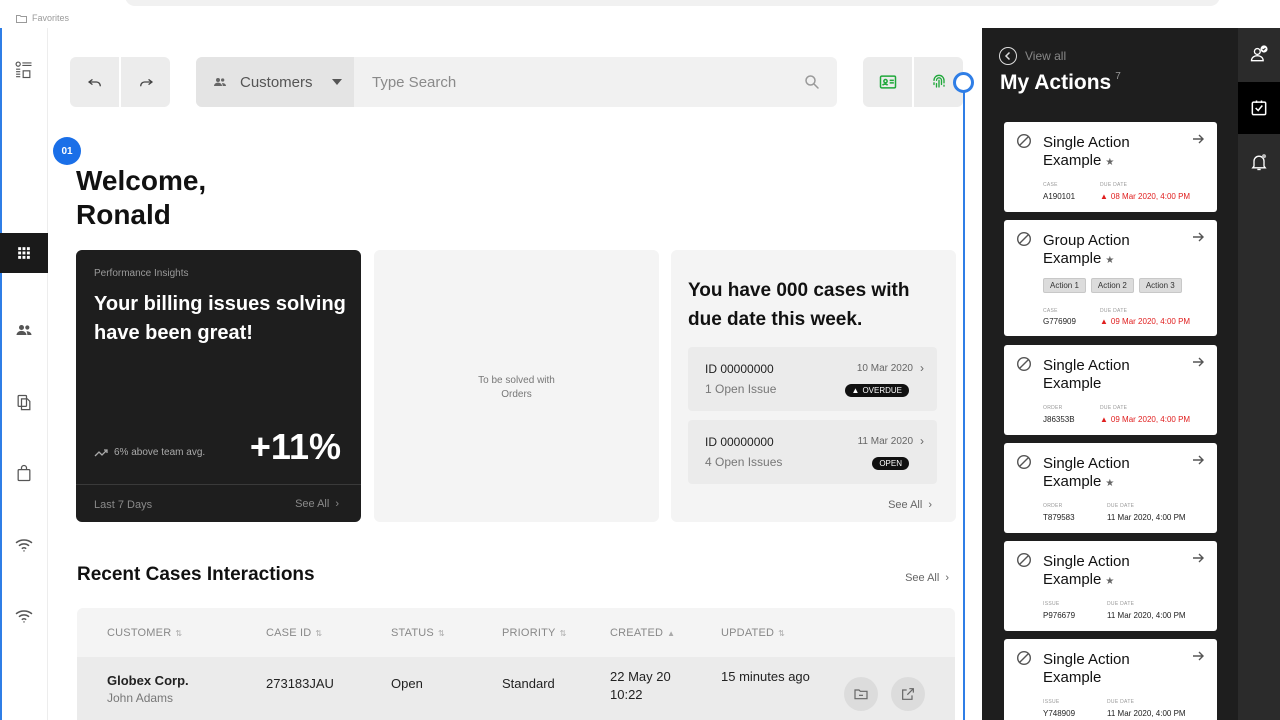  Describe the element at coordinates (1160, 285) in the screenshot. I see `action-tag: Action 3` at that location.